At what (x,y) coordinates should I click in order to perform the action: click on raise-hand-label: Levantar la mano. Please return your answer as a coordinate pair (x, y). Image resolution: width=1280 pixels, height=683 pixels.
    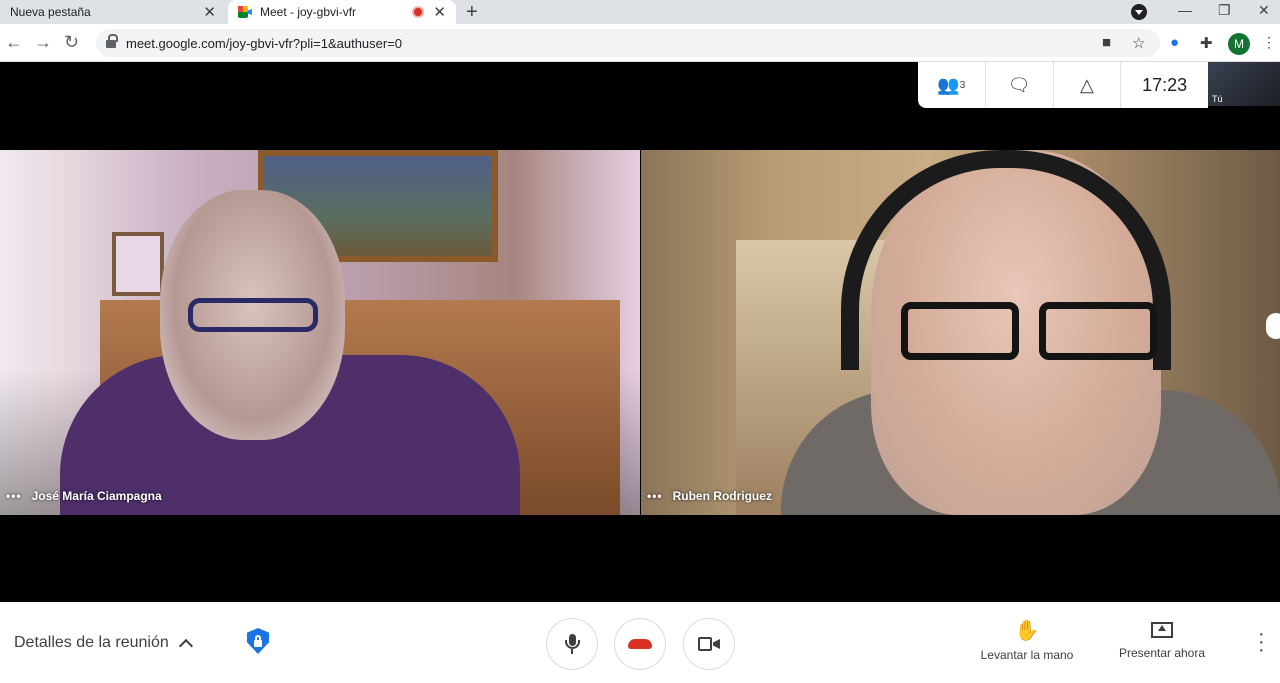
    Looking at the image, I should click on (1027, 655).